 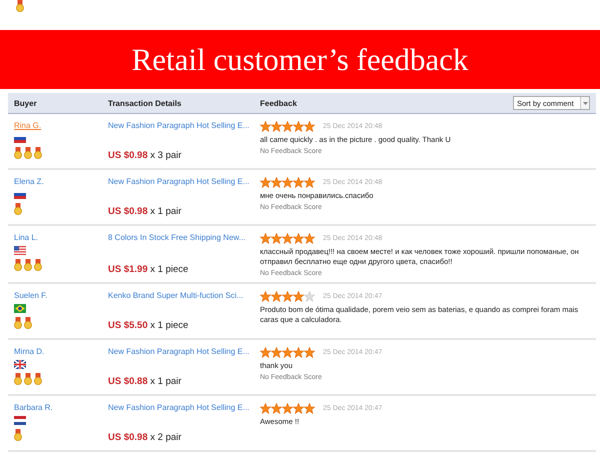 What do you see at coordinates (145, 437) in the screenshot?
I see `price-quantity: US $0.98 x 2 pair` at bounding box center [145, 437].